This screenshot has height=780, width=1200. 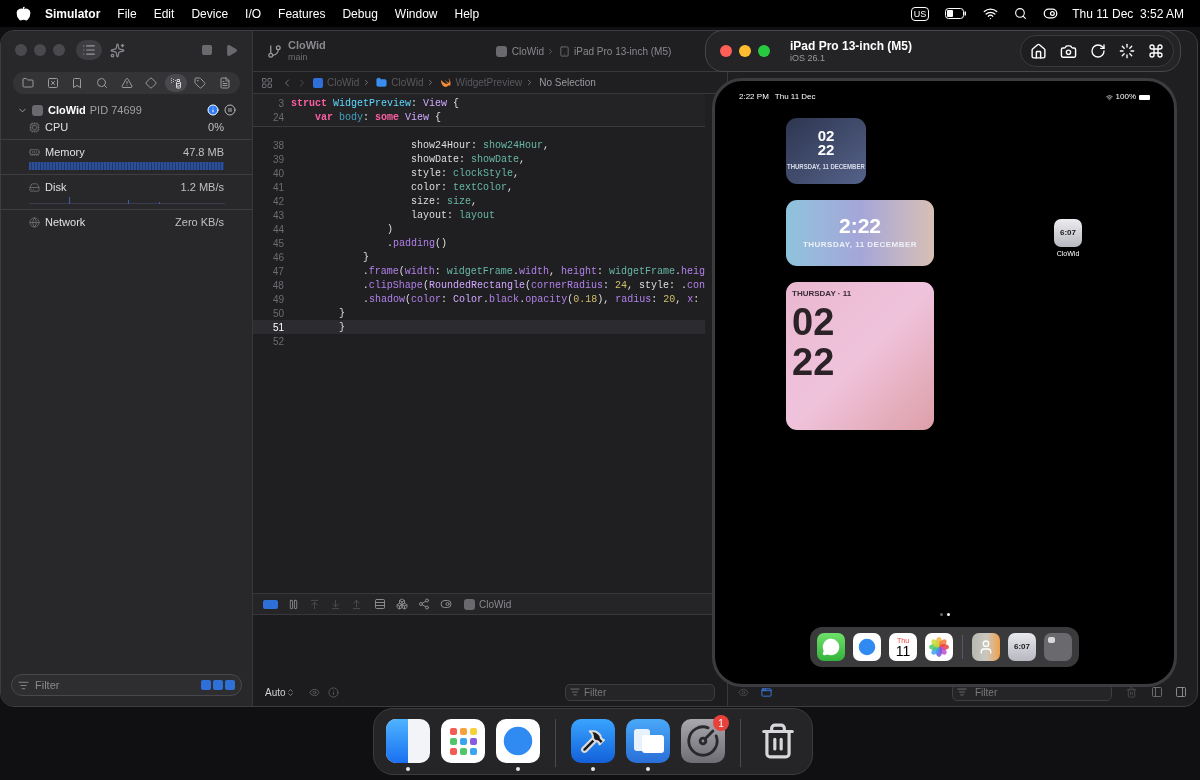 I want to click on code-line: size: size,, so click(x=444, y=201).